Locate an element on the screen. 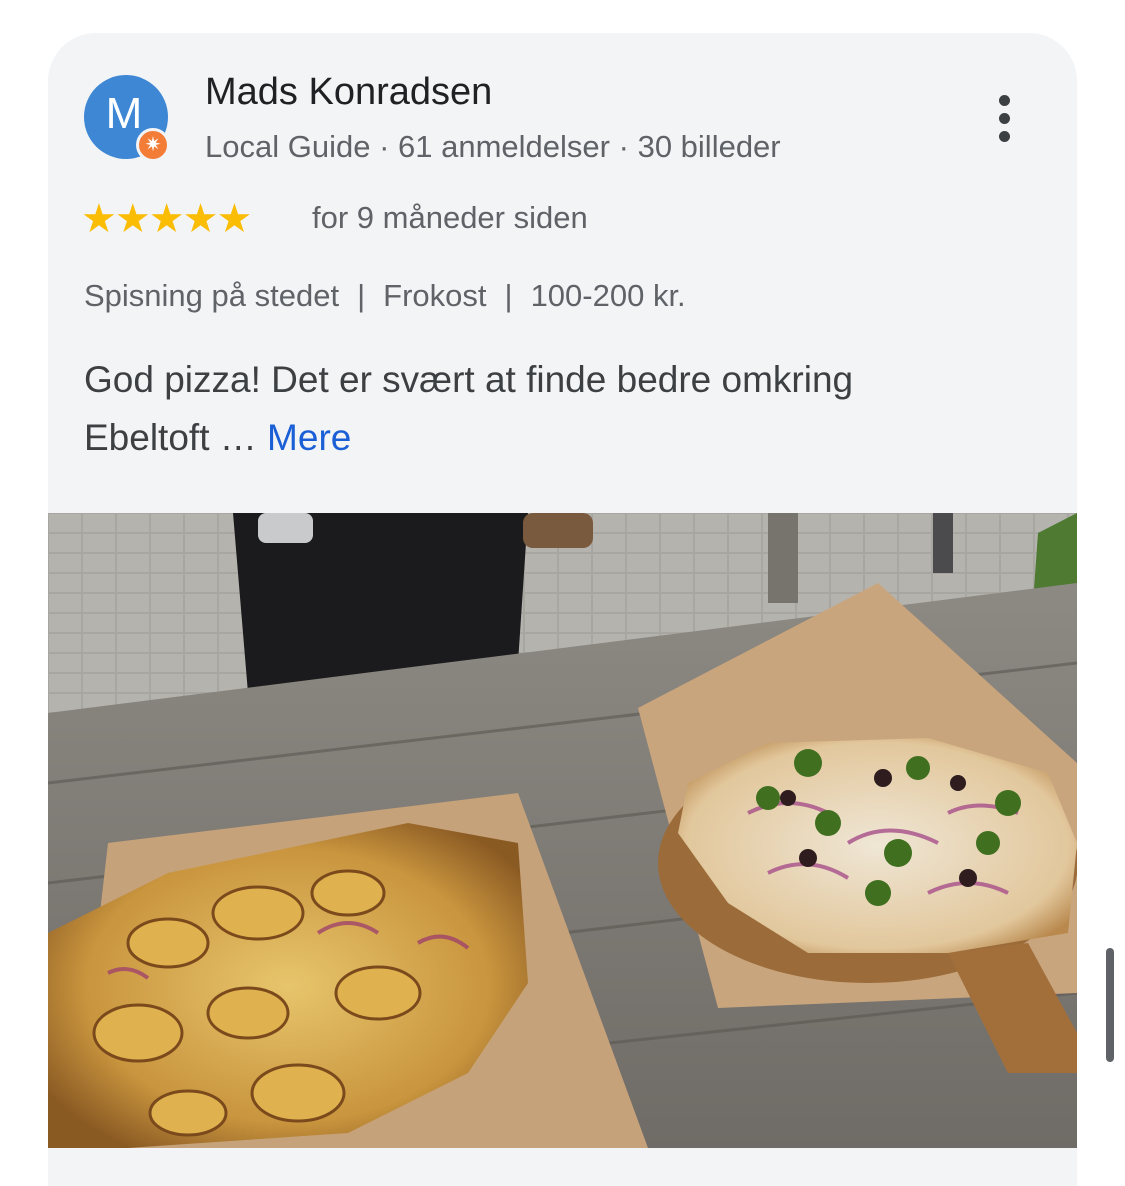  review-tags: Spisning på stedet | Frokost | 100-200 kr. is located at coordinates (385, 296).